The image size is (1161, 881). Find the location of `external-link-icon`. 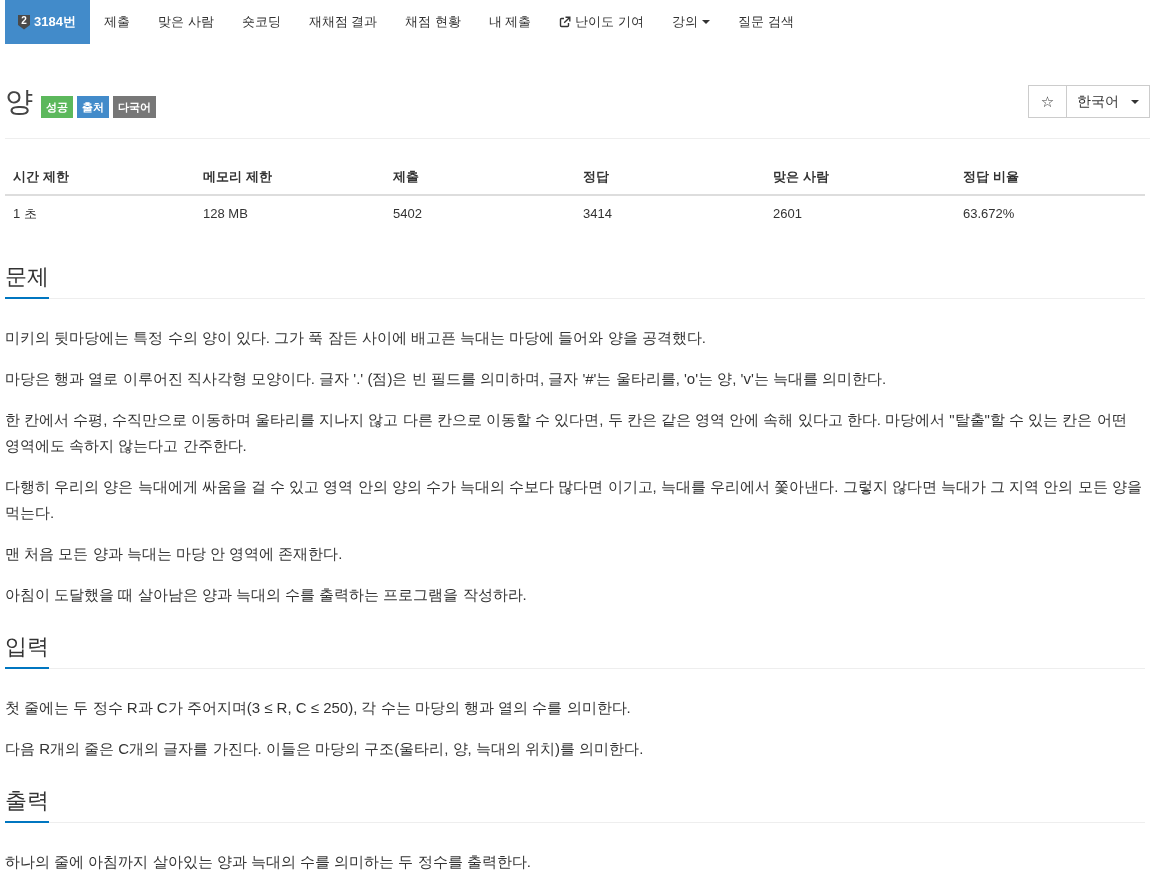

external-link-icon is located at coordinates (565, 22).